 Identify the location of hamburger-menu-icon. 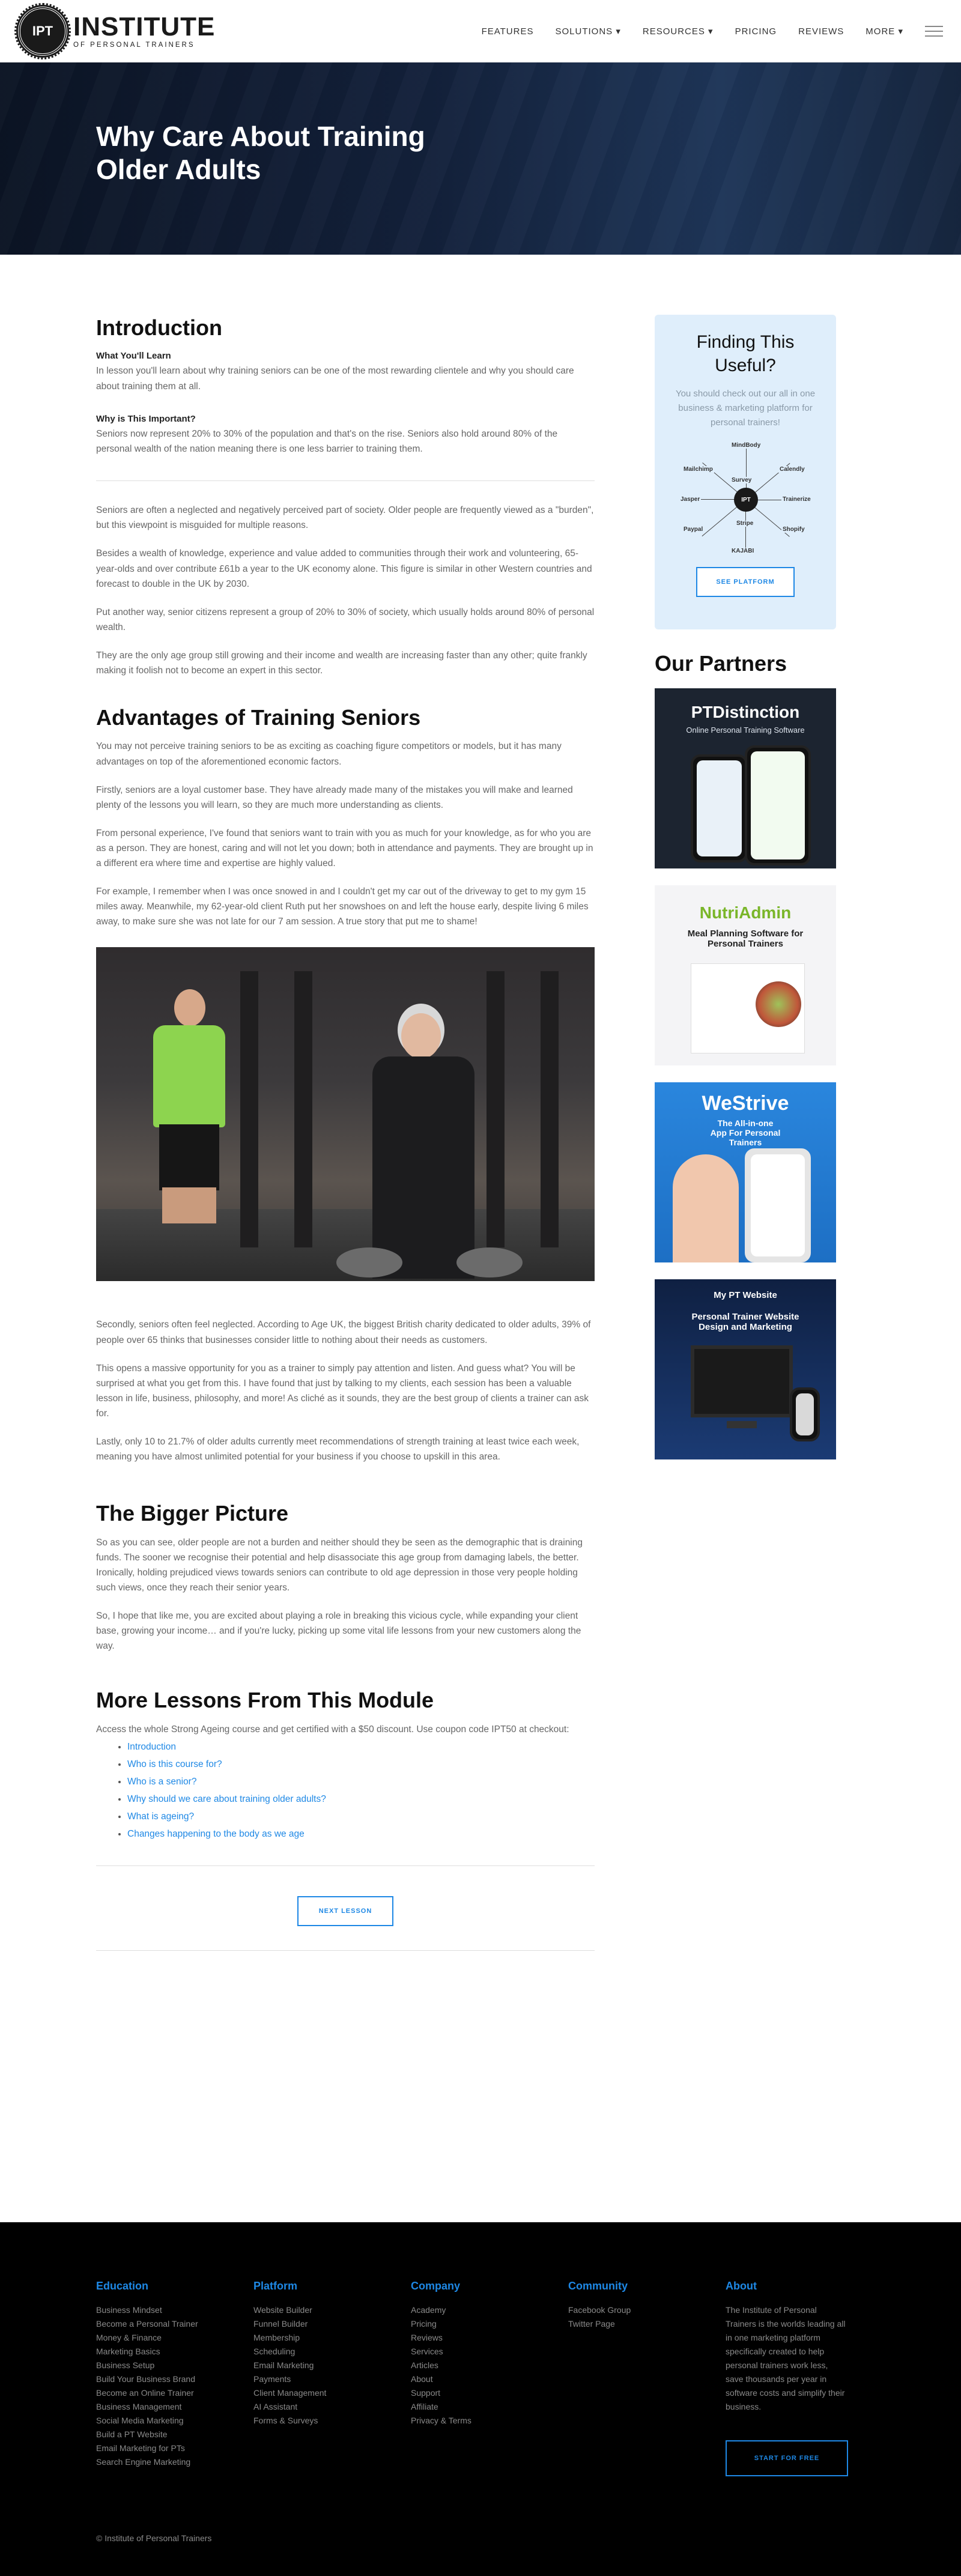
(934, 31).